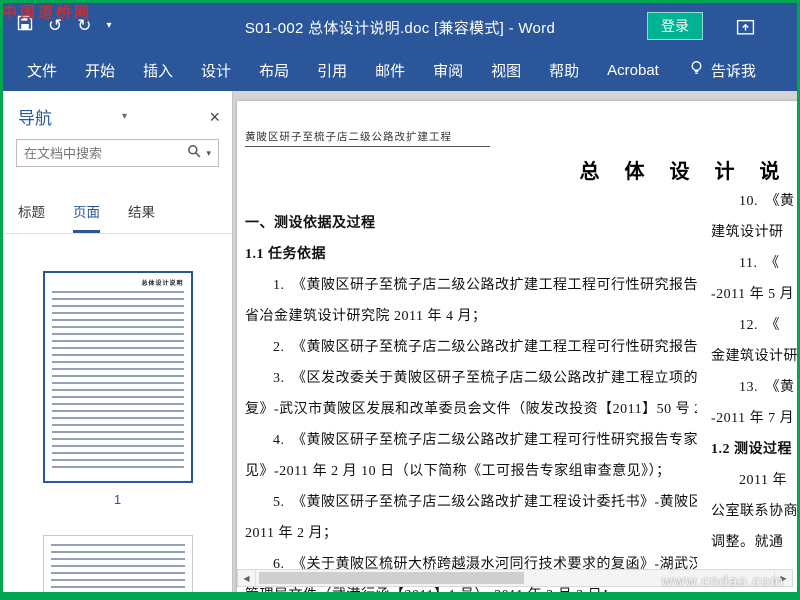 Image resolution: width=800 pixels, height=600 pixels. What do you see at coordinates (158, 70) in the screenshot?
I see `ribbon-tab: 插入` at bounding box center [158, 70].